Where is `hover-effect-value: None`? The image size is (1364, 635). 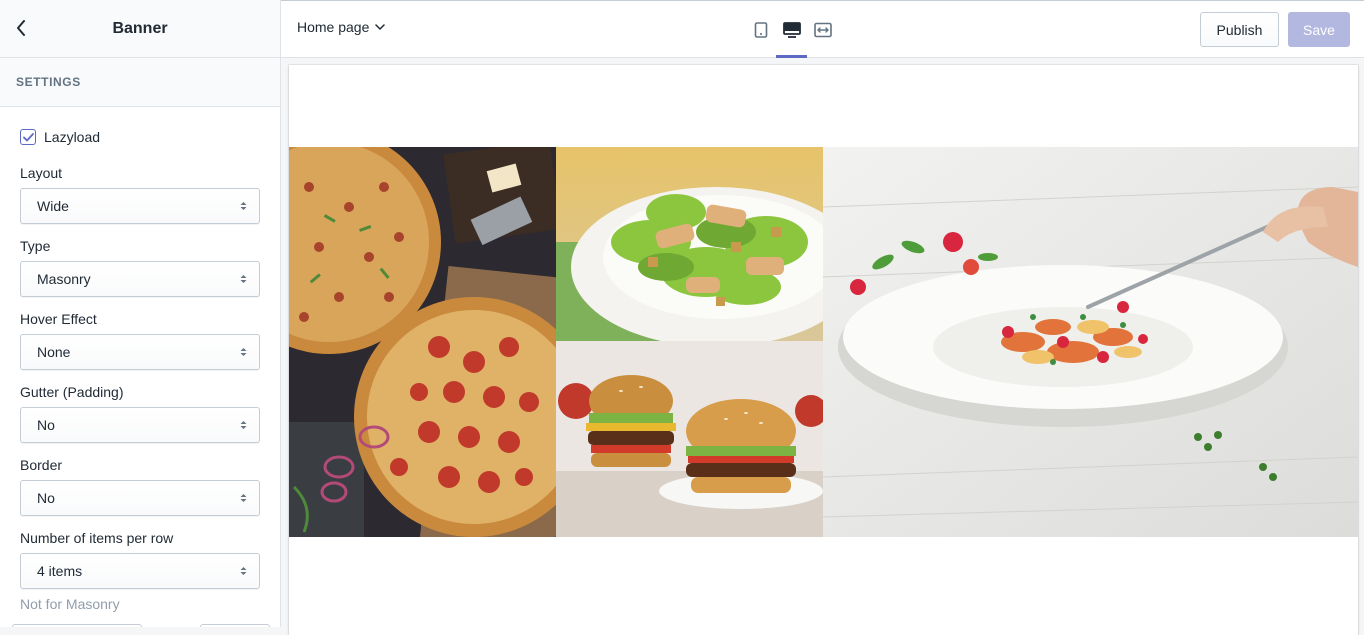
hover-effect-value: None is located at coordinates (54, 352).